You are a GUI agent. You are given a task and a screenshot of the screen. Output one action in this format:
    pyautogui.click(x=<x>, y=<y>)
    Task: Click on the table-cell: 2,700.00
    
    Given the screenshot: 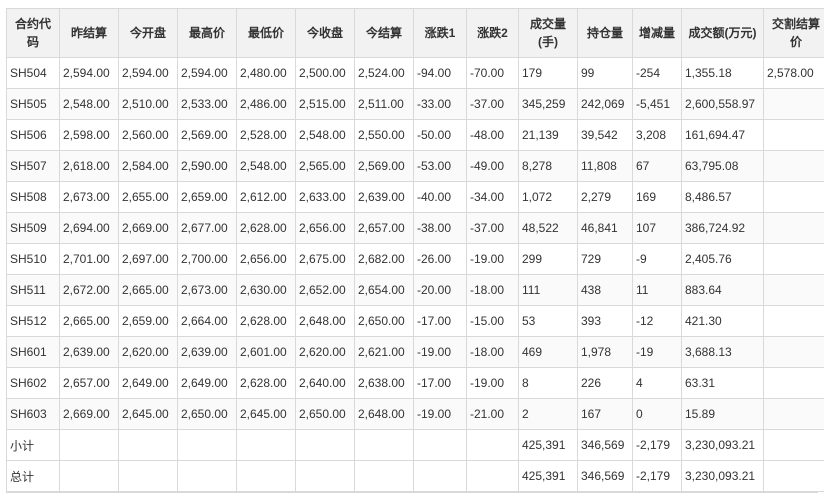 What is the action you would take?
    pyautogui.click(x=207, y=259)
    